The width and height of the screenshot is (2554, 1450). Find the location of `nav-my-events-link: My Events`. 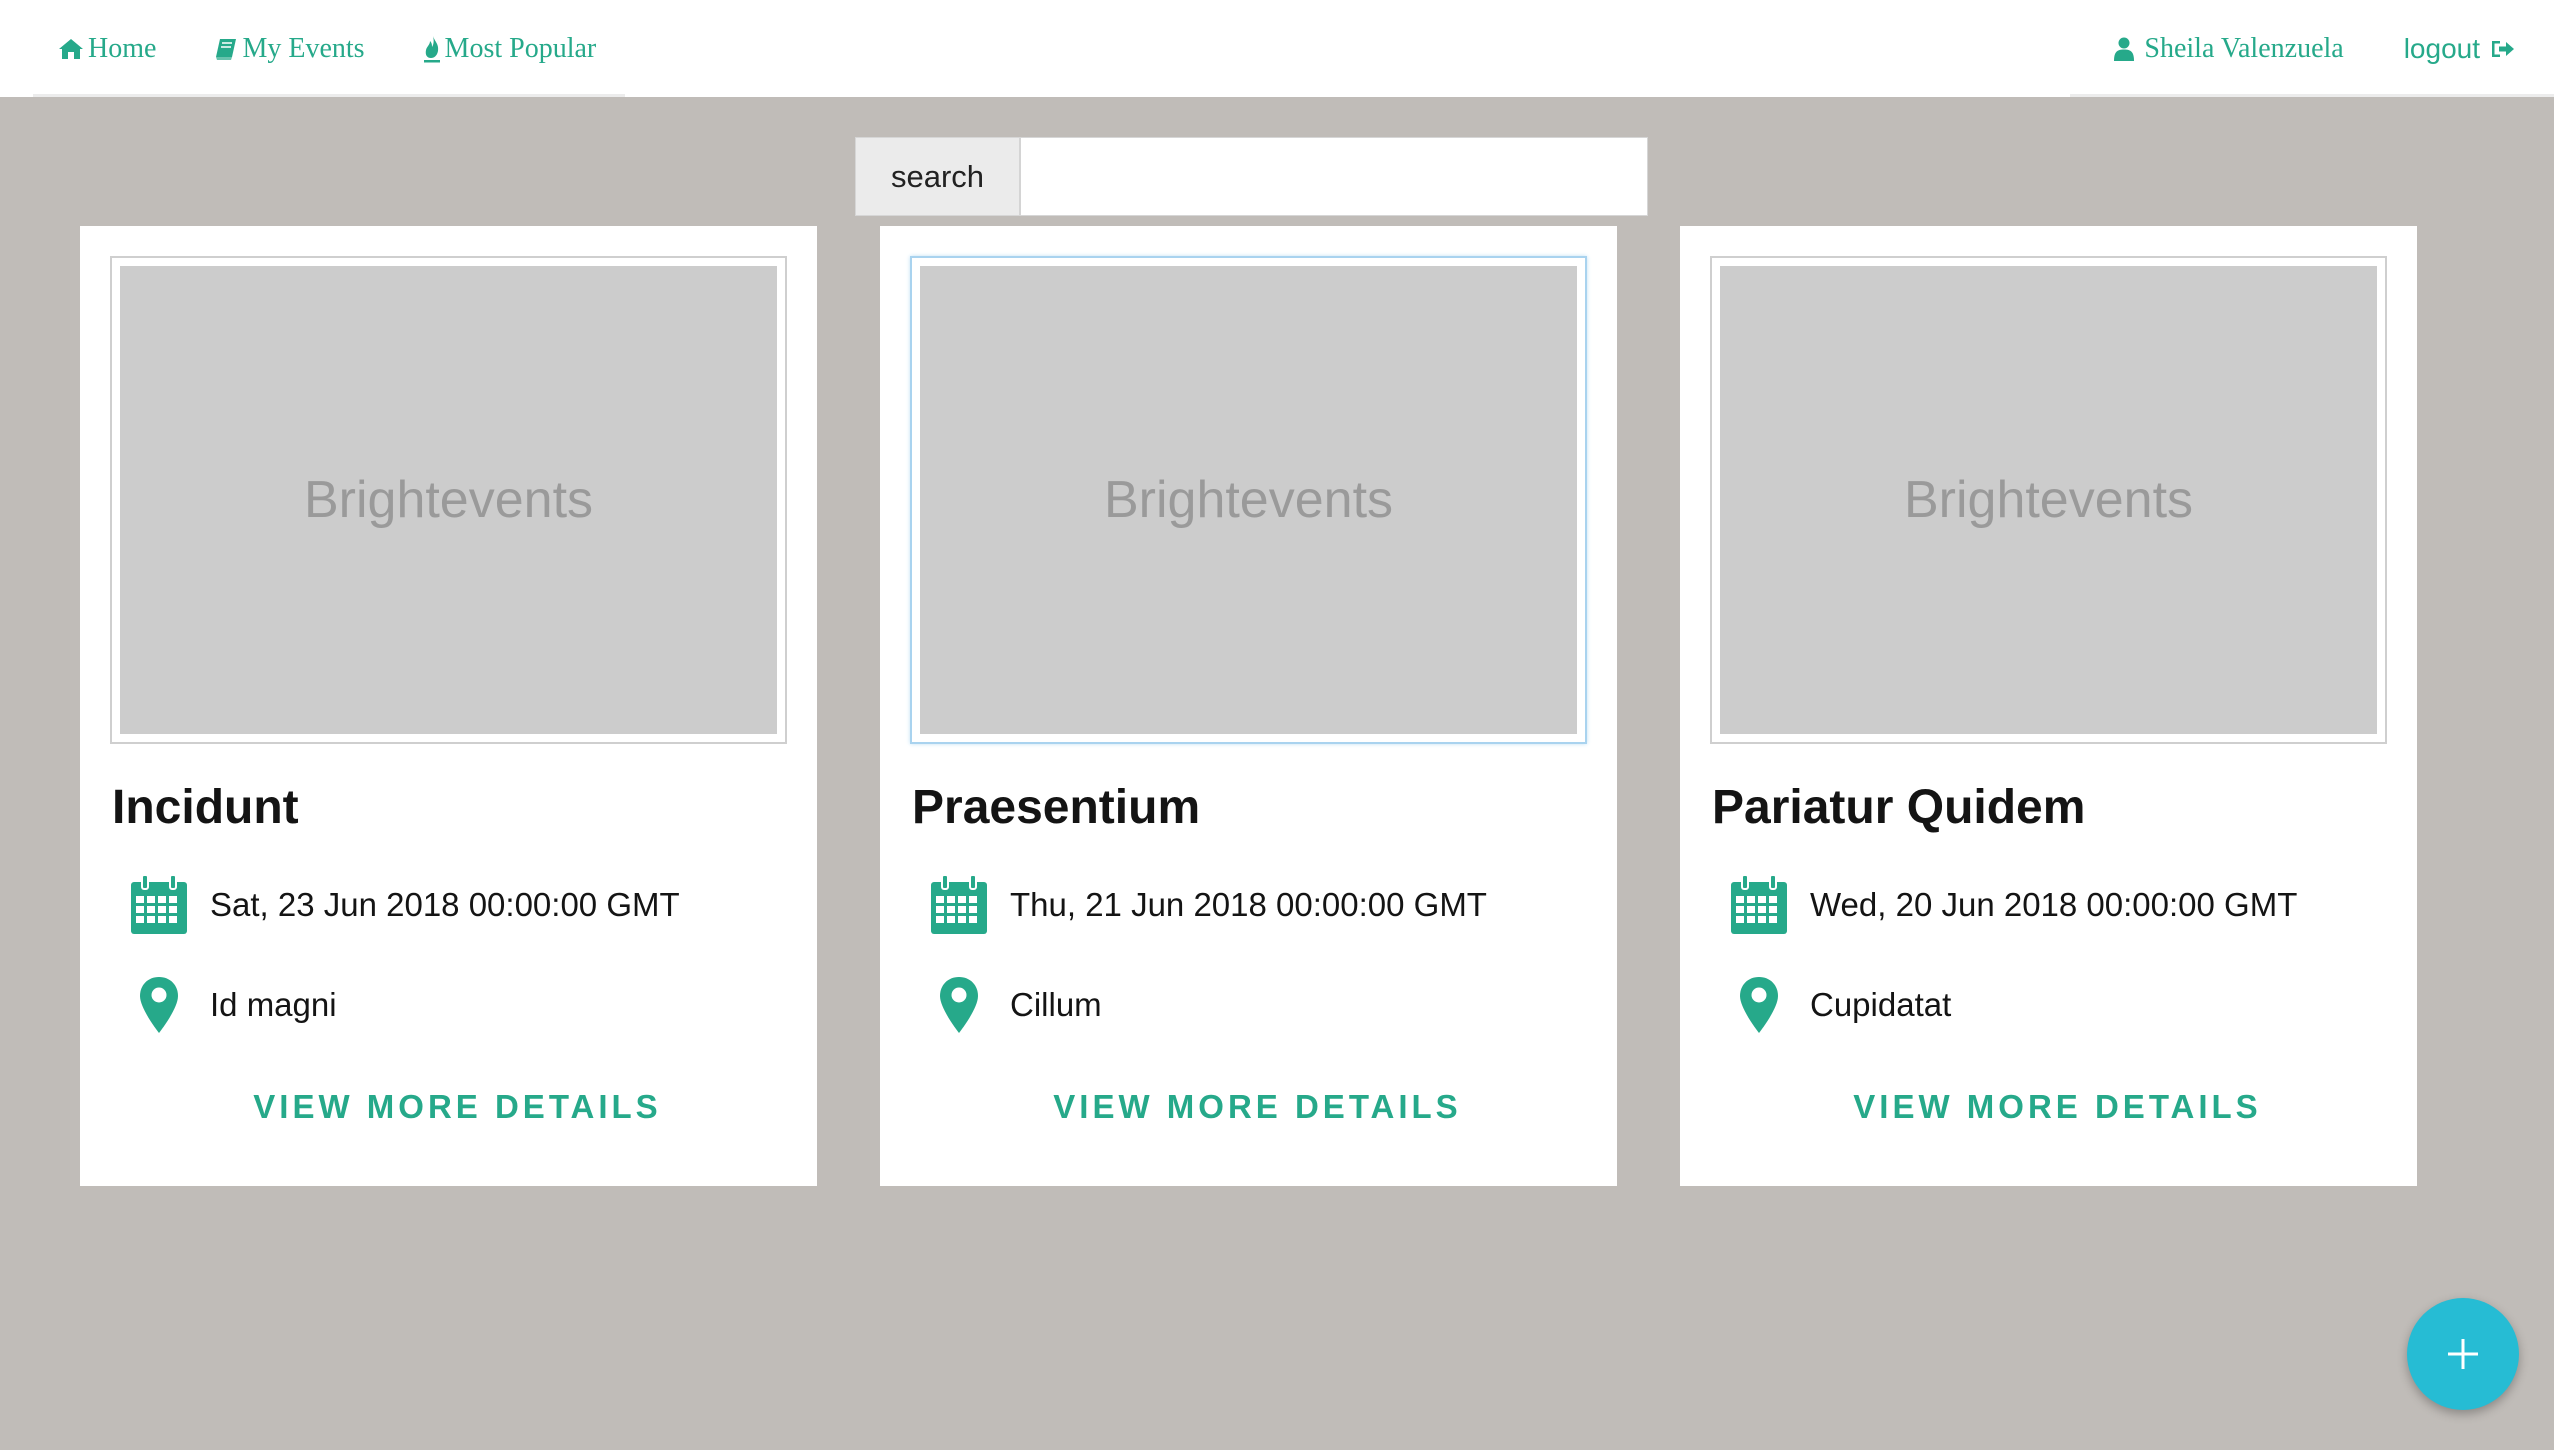

nav-my-events-link: My Events is located at coordinates (289, 48).